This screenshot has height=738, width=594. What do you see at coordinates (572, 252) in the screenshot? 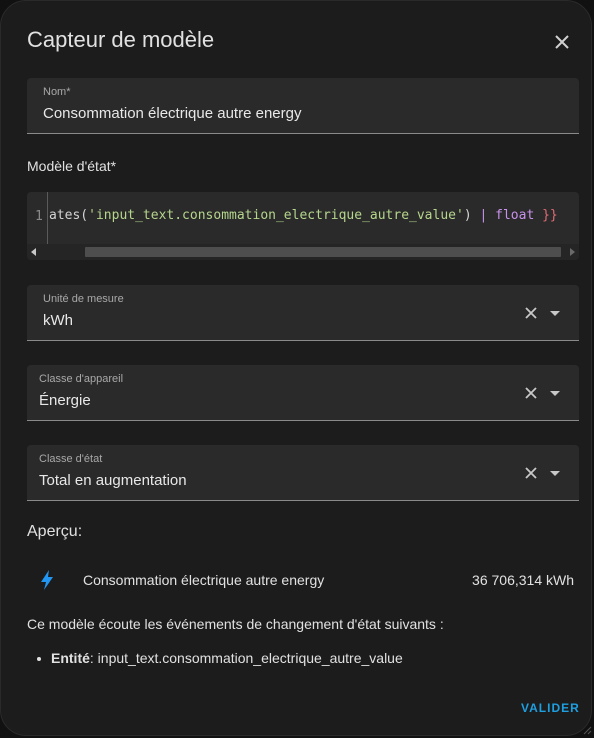
I see `scroll-right-arrow-icon` at bounding box center [572, 252].